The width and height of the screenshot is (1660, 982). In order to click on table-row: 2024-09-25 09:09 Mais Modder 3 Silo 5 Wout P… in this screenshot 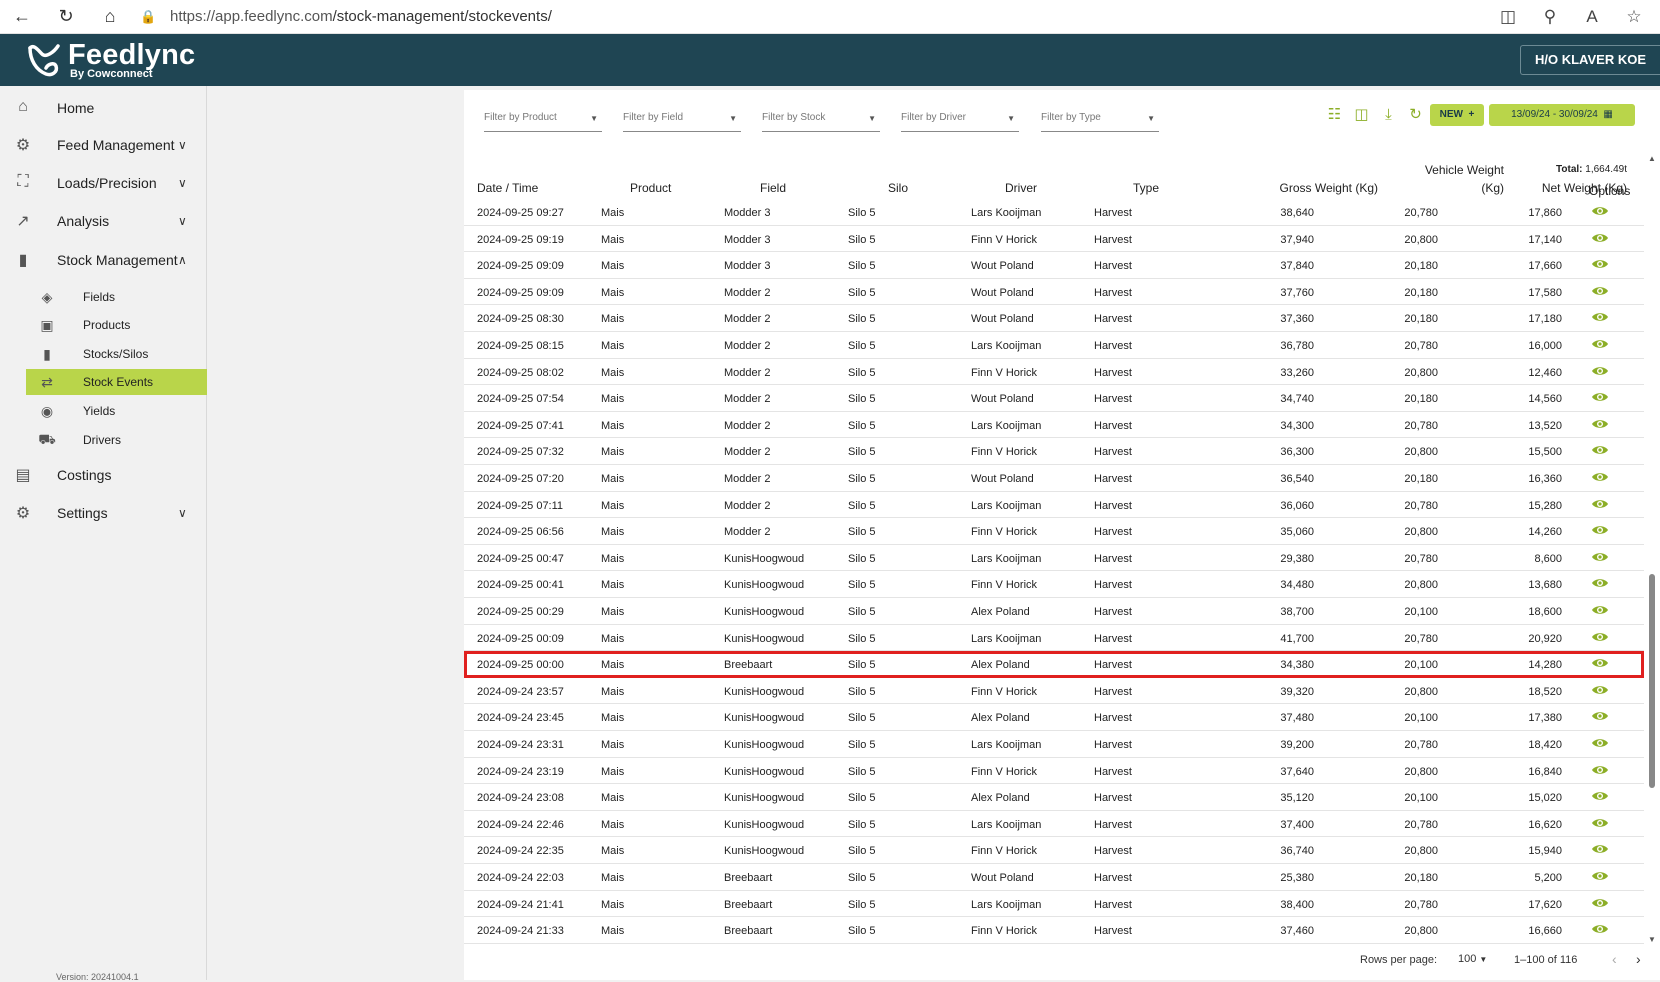, I will do `click(1054, 265)`.